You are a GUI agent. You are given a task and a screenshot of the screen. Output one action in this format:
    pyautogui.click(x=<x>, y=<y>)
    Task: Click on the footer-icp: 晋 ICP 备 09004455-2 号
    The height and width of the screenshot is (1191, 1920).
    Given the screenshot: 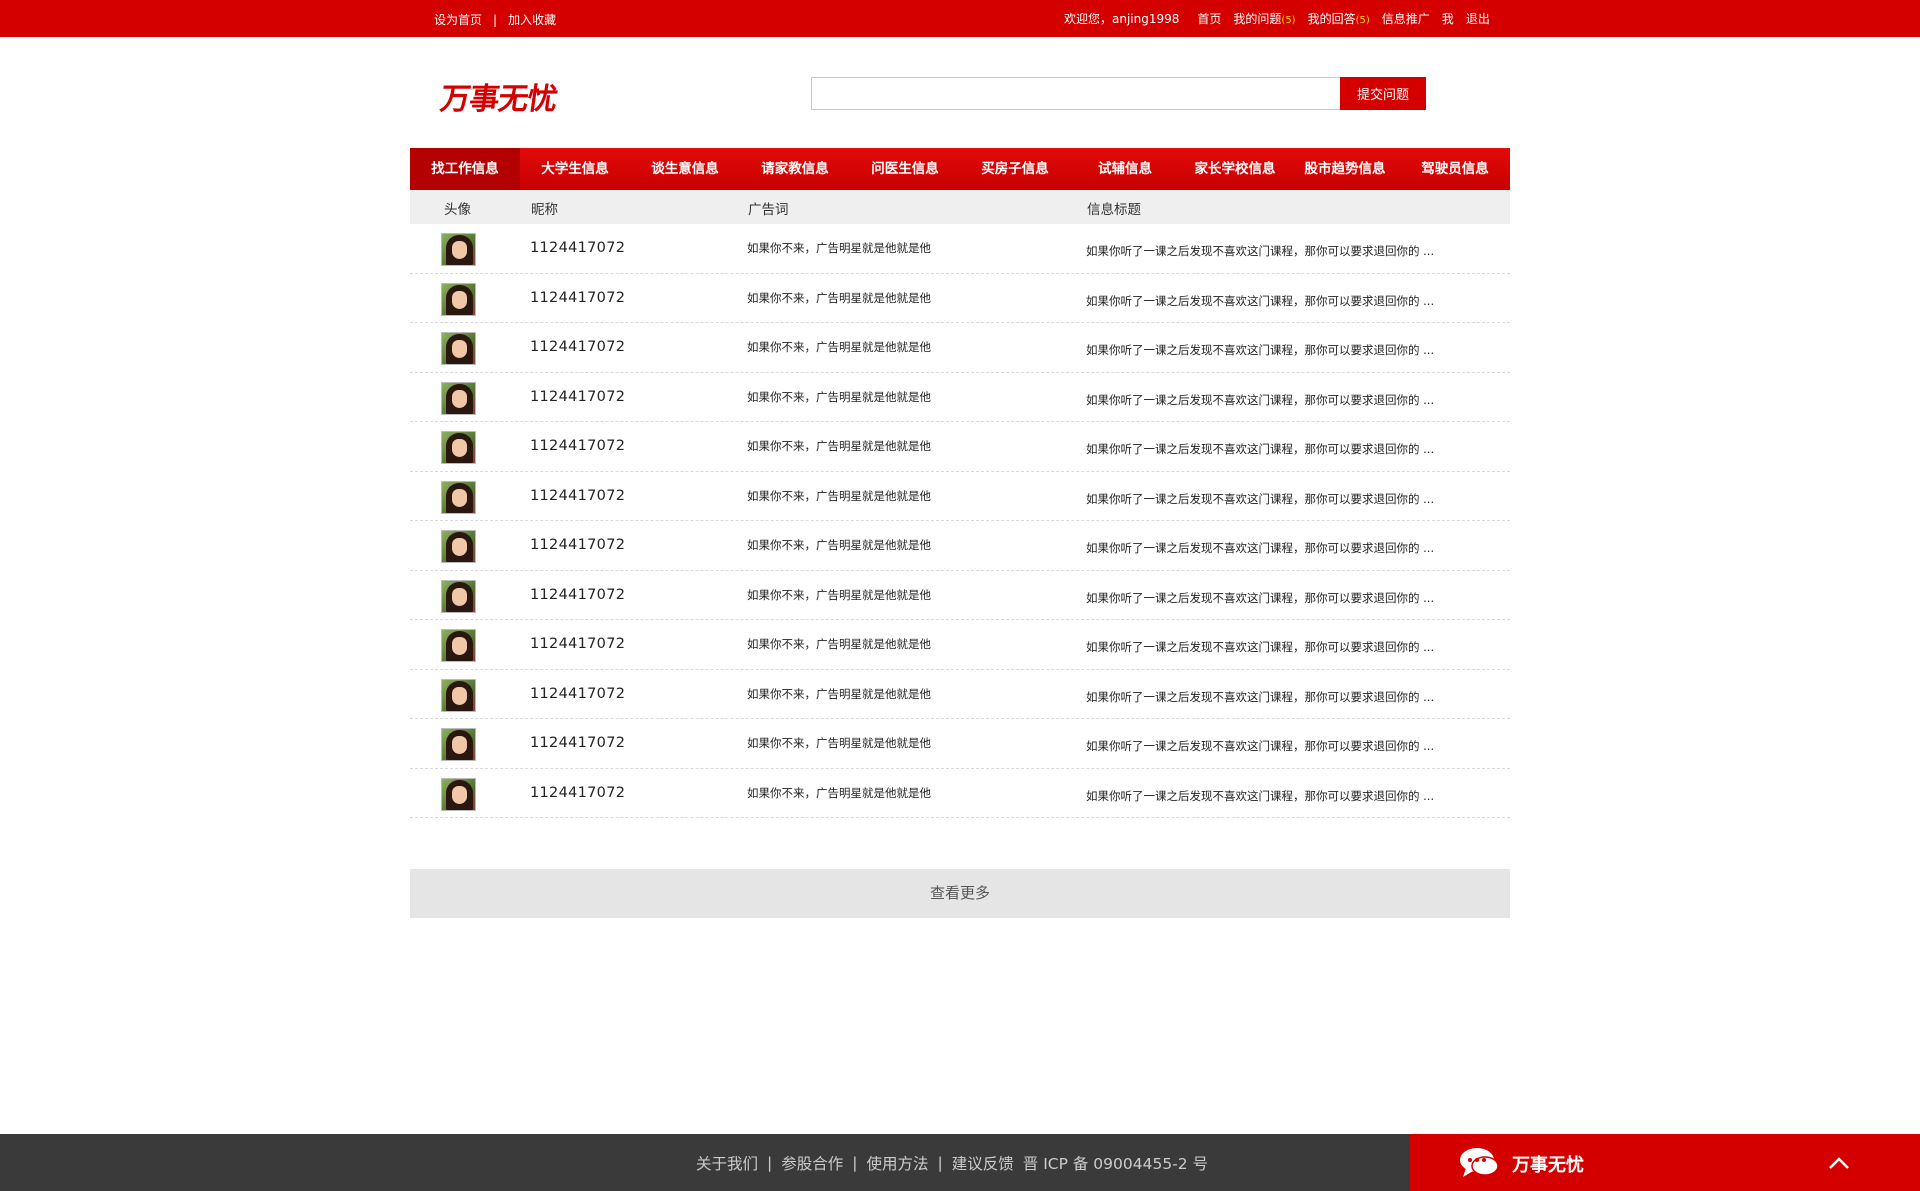 What is the action you would take?
    pyautogui.click(x=1115, y=1164)
    